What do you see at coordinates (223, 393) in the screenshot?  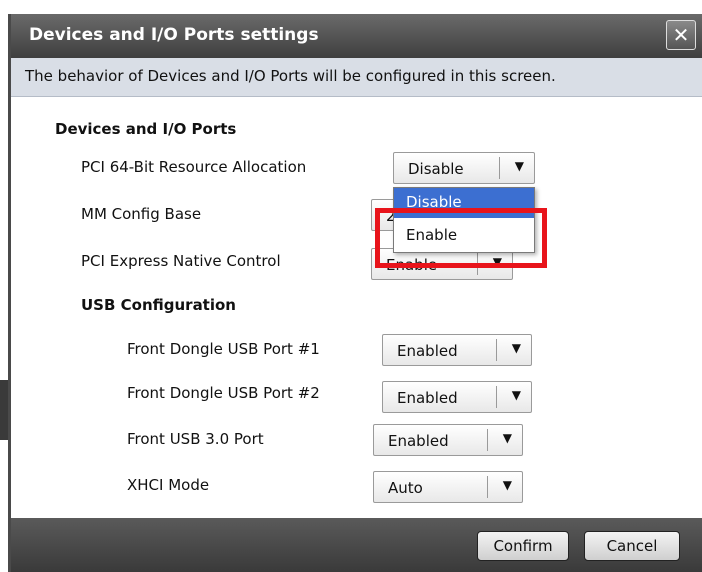 I see `dongle2-label: Front Dongle USB Port #2` at bounding box center [223, 393].